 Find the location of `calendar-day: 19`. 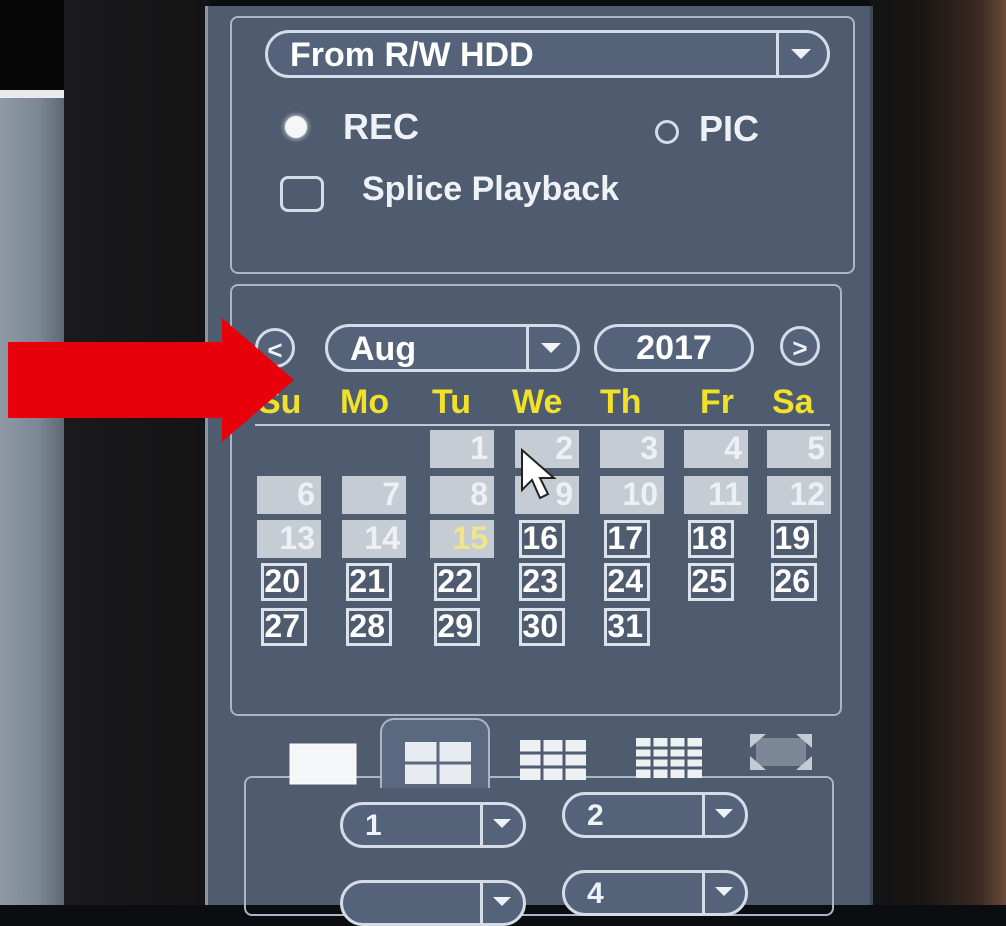

calendar-day: 19 is located at coordinates (794, 539).